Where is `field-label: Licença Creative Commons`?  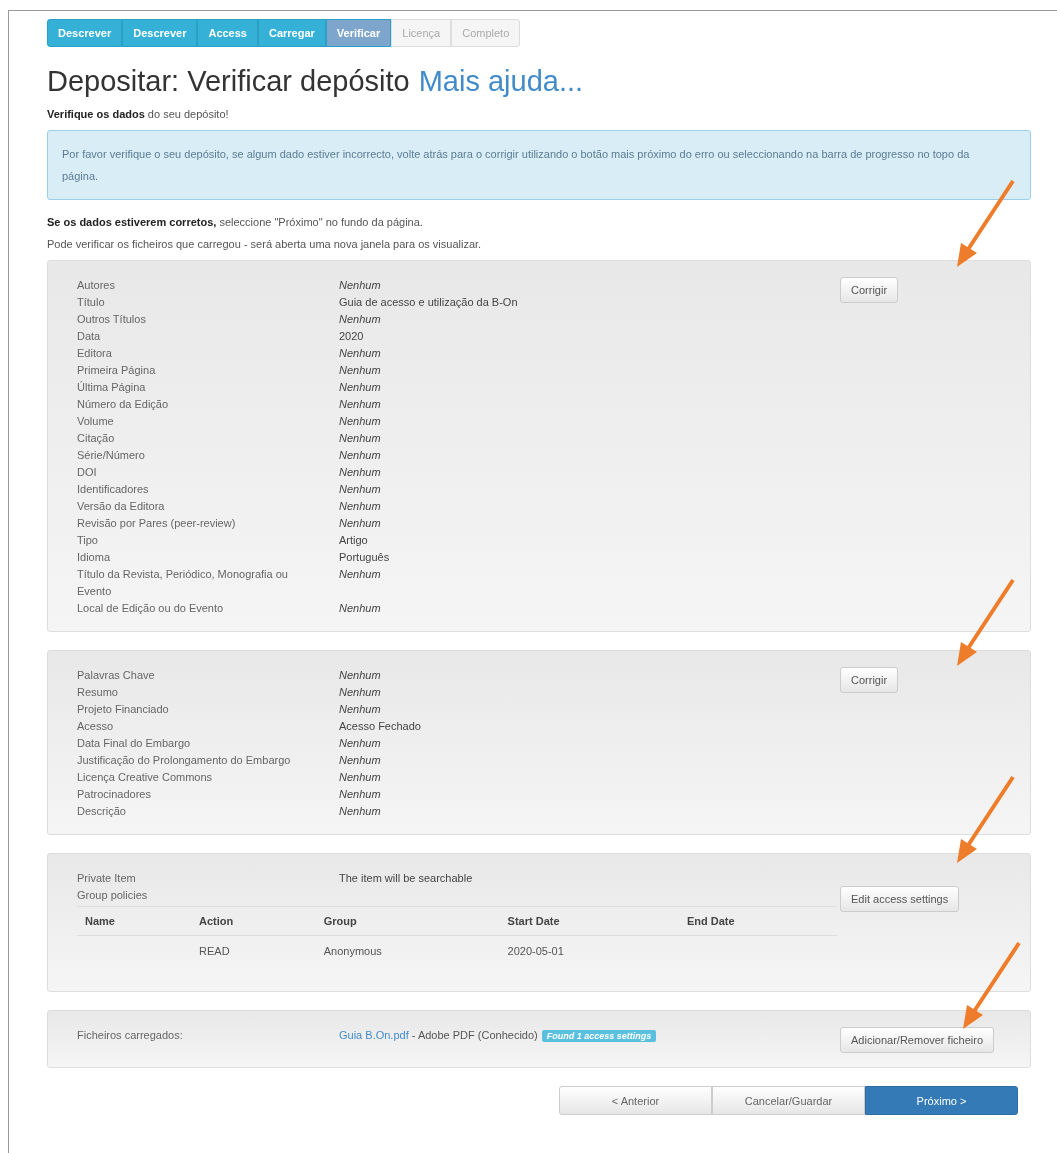 field-label: Licença Creative Commons is located at coordinates (145, 777).